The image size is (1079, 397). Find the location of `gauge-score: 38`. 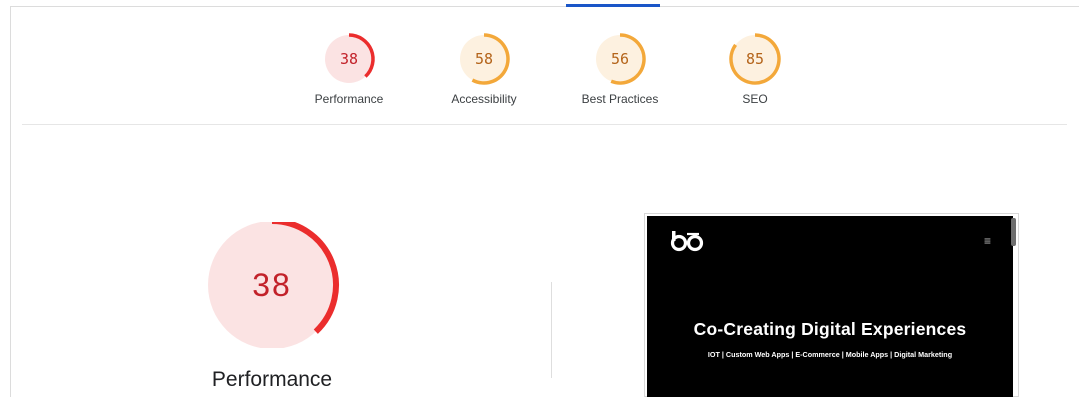

gauge-score: 38 is located at coordinates (349, 59).